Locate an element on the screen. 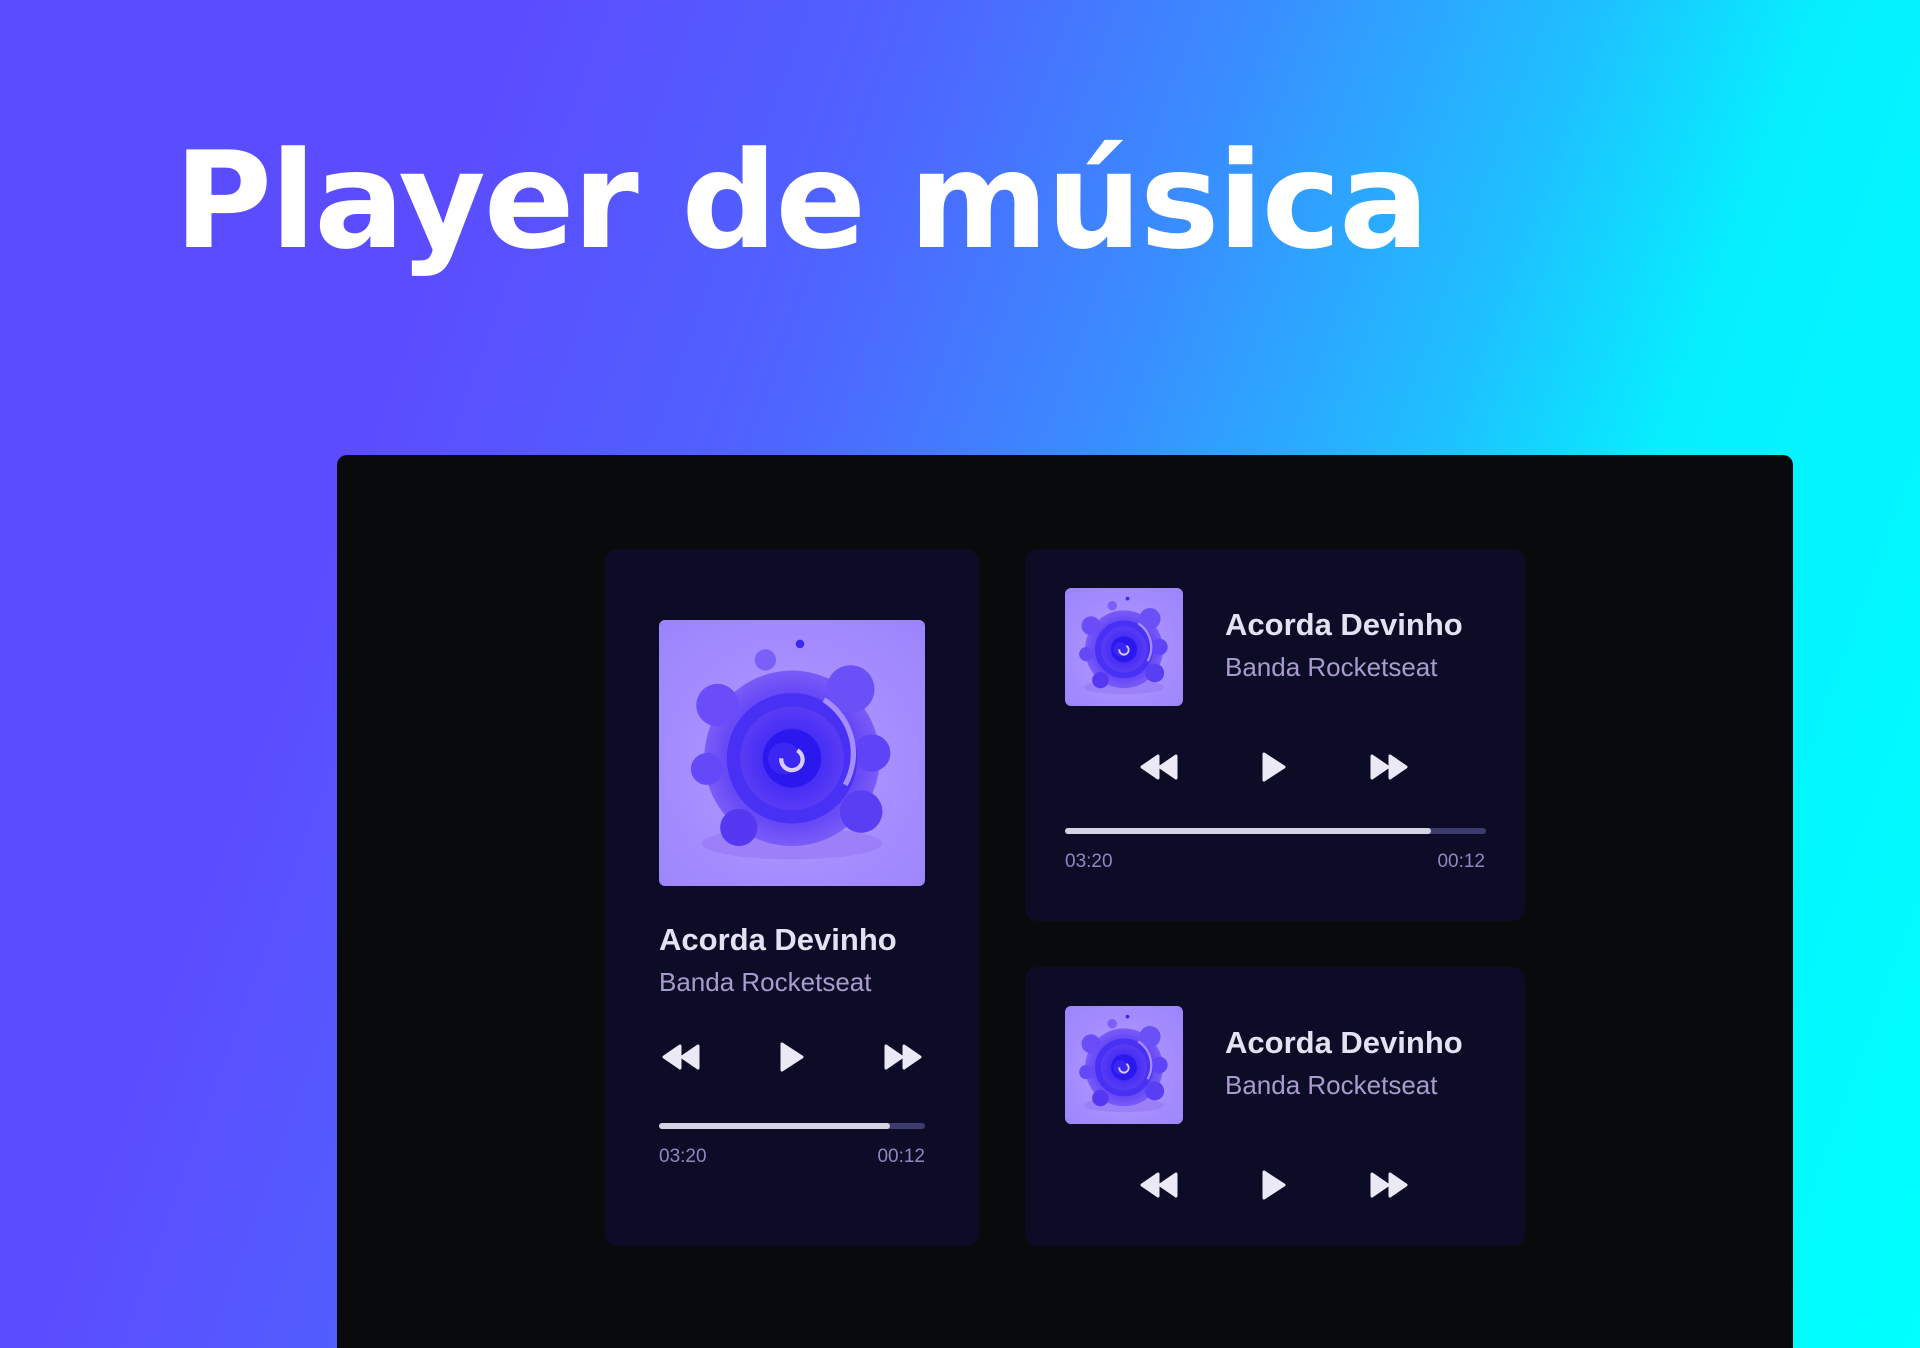 This screenshot has width=1920, height=1348. page-title: Player de música is located at coordinates (801, 201).